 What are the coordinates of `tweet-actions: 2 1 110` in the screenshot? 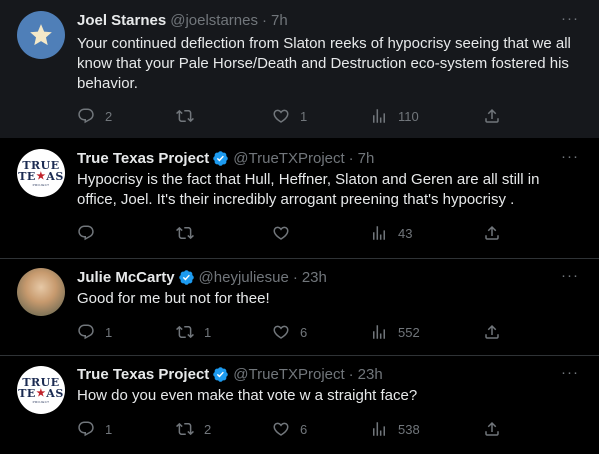 It's located at (292, 116).